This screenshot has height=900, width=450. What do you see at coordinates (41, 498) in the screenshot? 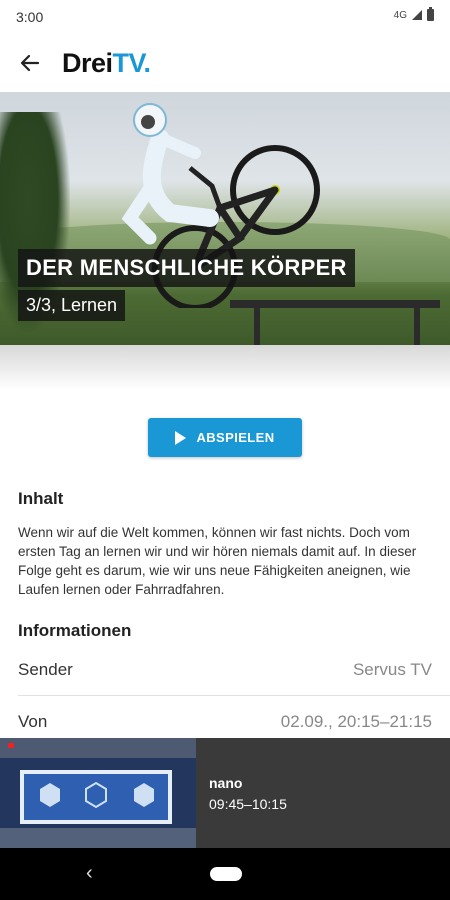
I see `content-heading: Inhalt` at bounding box center [41, 498].